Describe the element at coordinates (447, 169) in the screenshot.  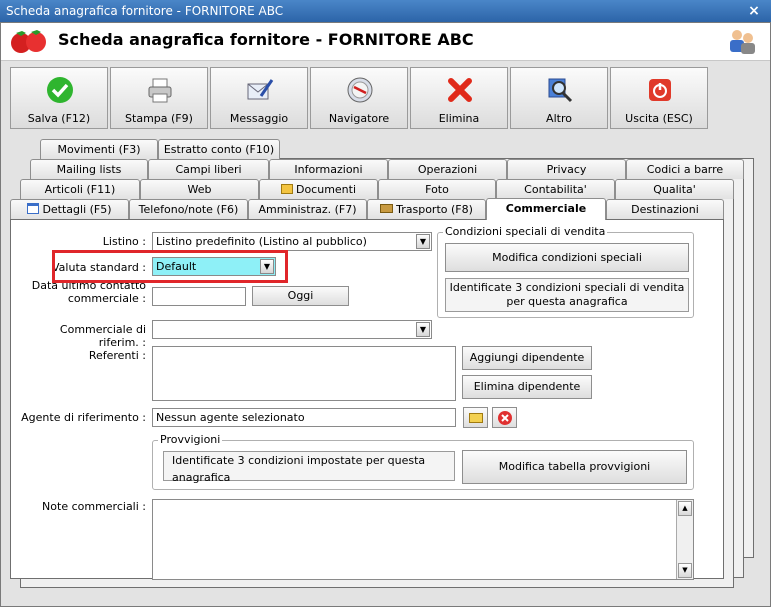
I see `tab-operazioni: Operazioni` at that location.